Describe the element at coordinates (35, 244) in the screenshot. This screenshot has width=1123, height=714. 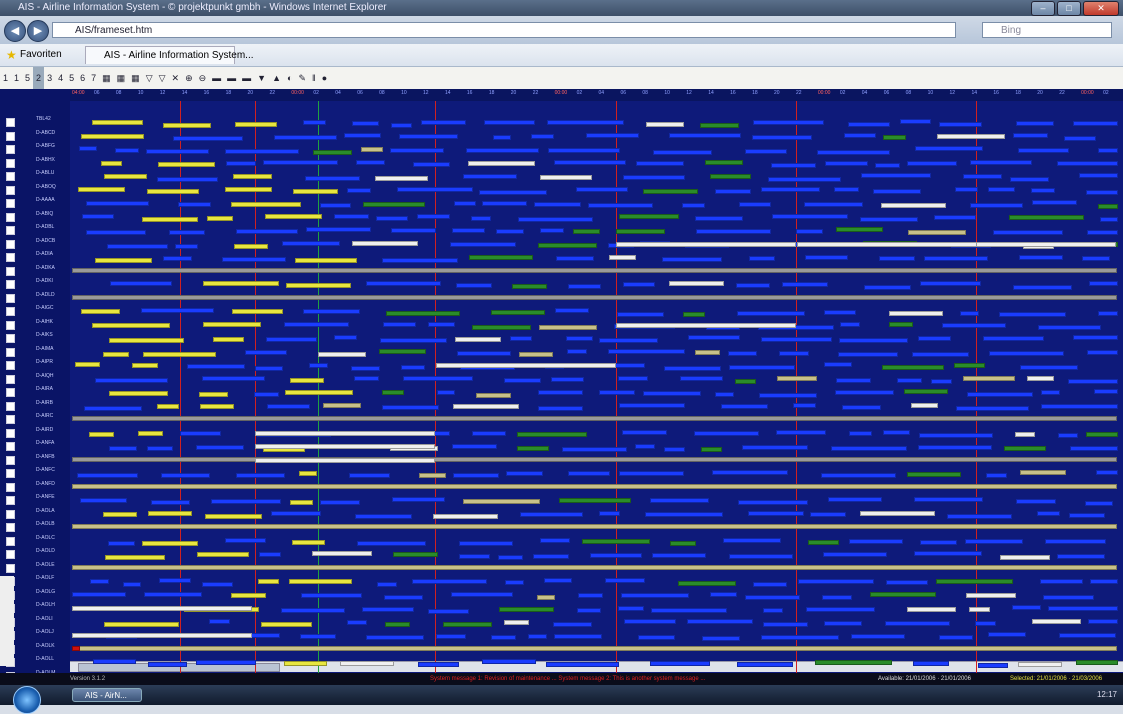
I see `row-label: D-ADCB` at that location.